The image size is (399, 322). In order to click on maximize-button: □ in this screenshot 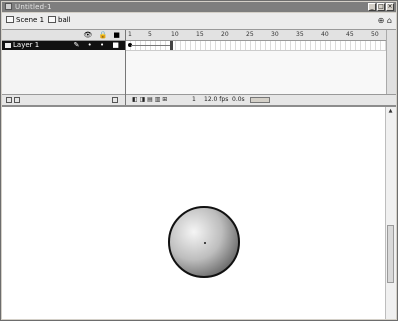, I will do `click(381, 7)`.